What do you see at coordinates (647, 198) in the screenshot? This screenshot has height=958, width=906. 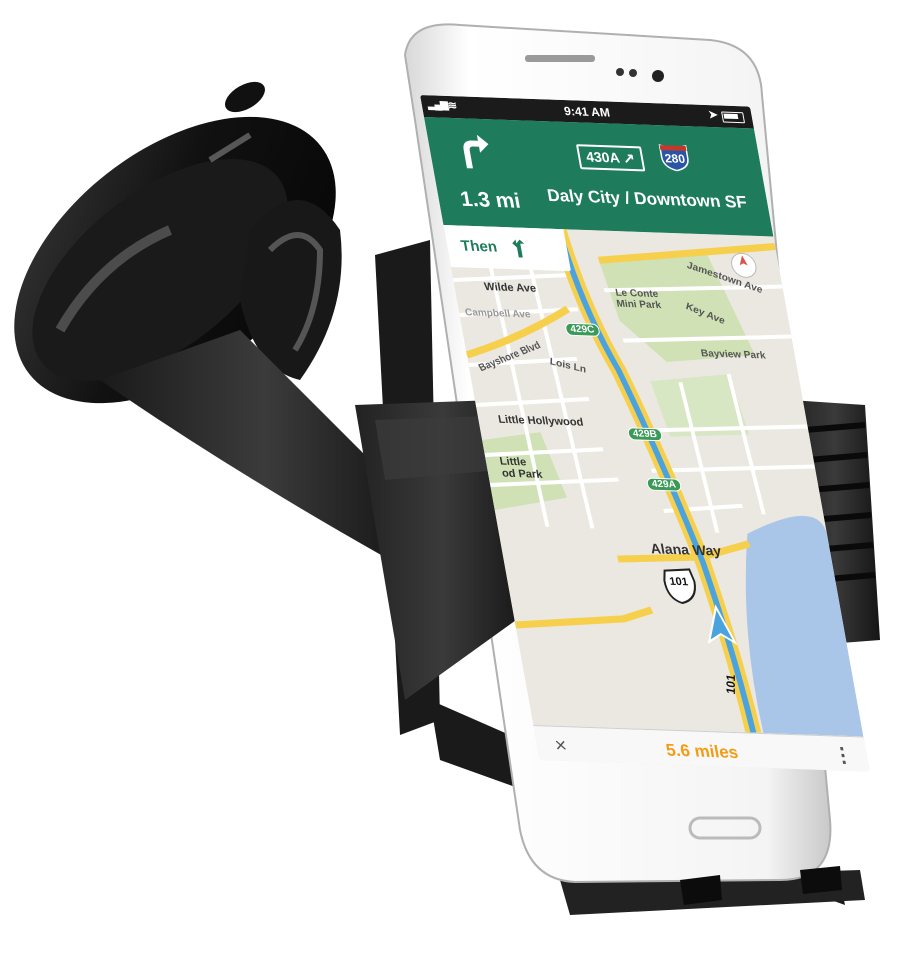 I see `destination-label: Daly City / Downtown SF` at bounding box center [647, 198].